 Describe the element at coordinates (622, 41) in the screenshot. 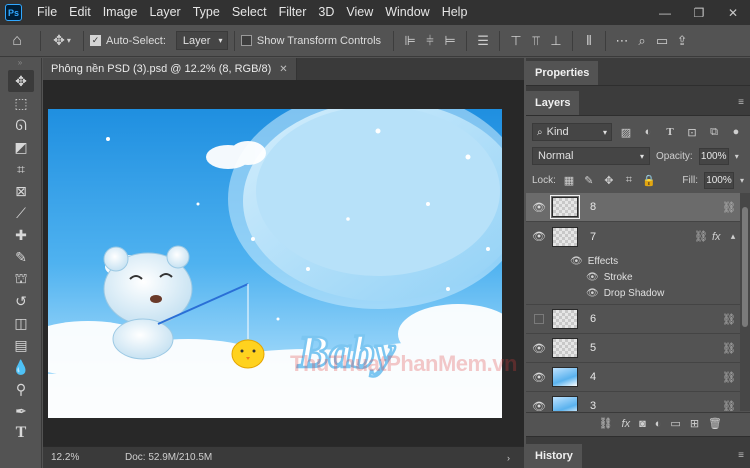

I see `more-options-icon: ⋯` at that location.